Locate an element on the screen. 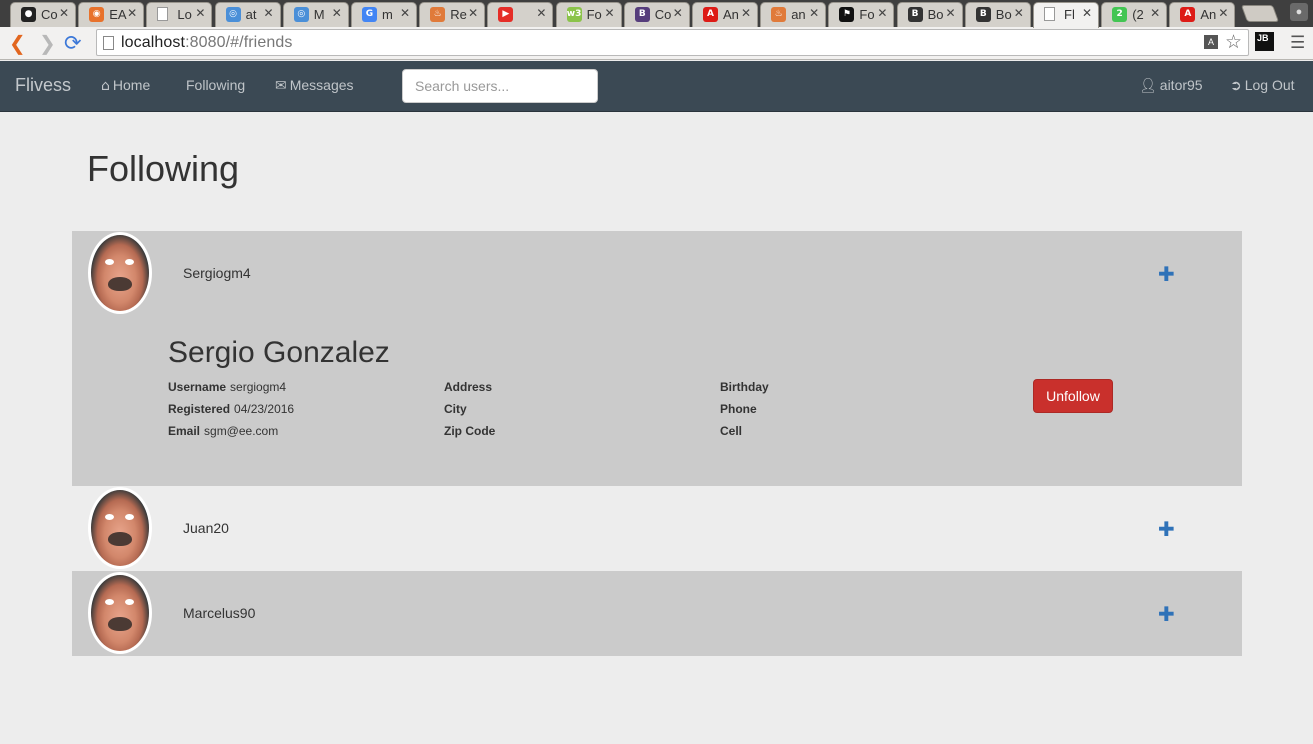 Image resolution: width=1313 pixels, height=744 pixels. url-text: localhost:8080/#/friends is located at coordinates (206, 43).